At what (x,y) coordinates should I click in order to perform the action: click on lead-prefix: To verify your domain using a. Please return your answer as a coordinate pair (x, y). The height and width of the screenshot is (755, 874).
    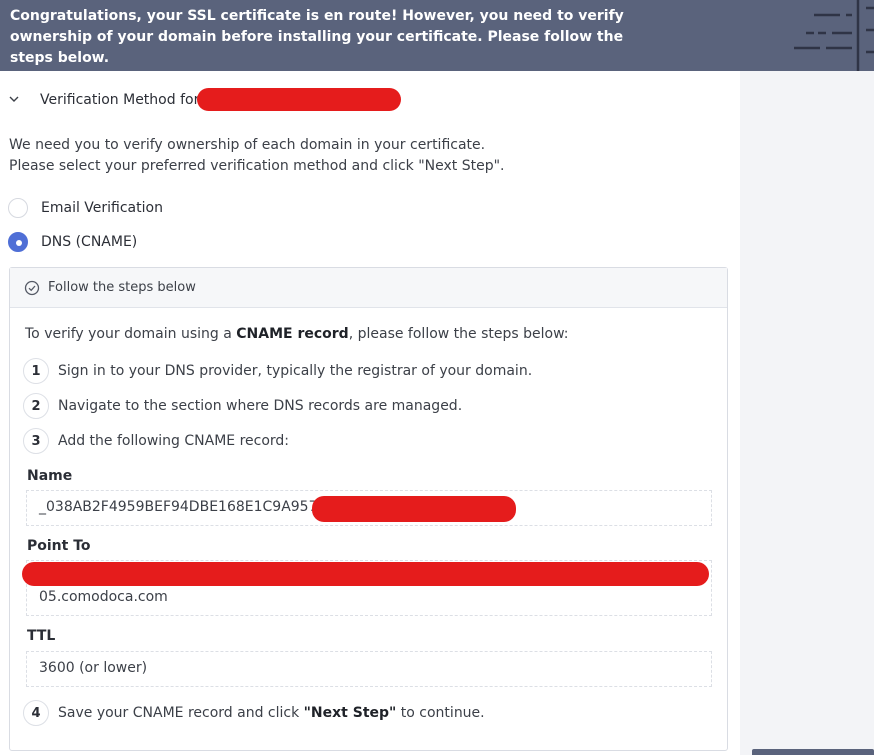
    Looking at the image, I should click on (131, 334).